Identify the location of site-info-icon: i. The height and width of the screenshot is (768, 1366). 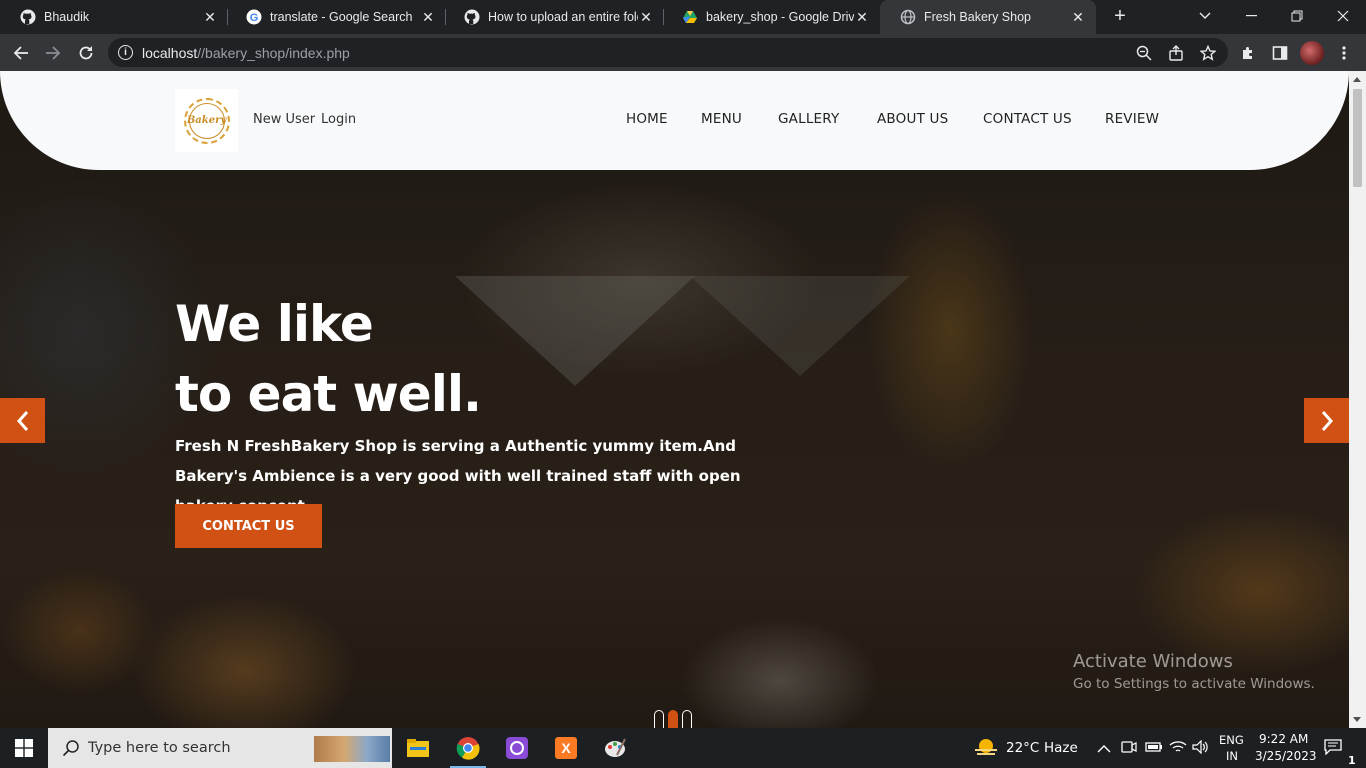
(125, 52).